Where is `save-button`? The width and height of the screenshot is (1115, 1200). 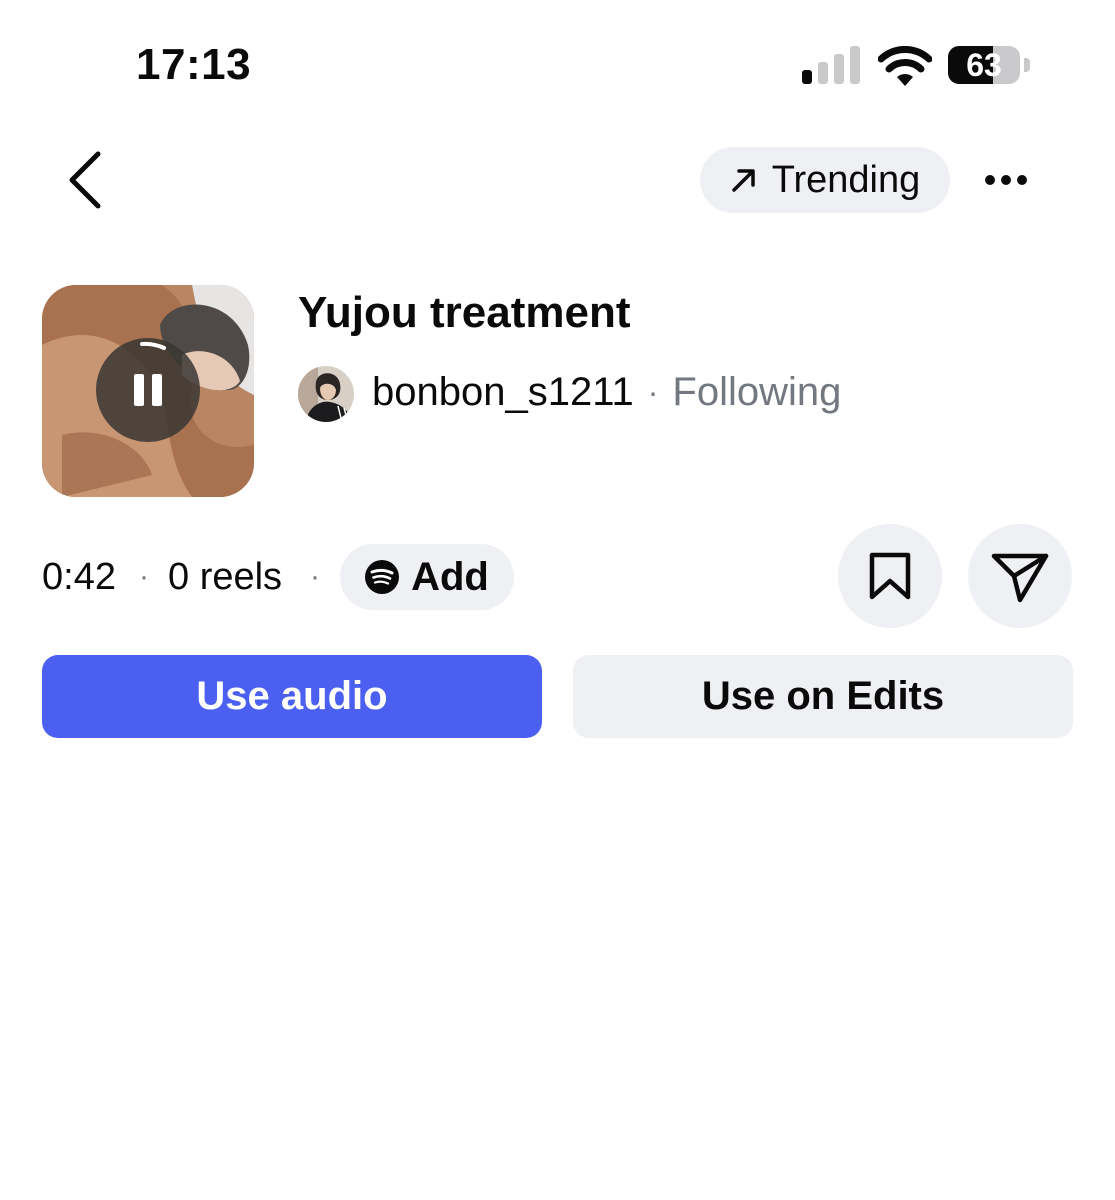
save-button is located at coordinates (890, 576).